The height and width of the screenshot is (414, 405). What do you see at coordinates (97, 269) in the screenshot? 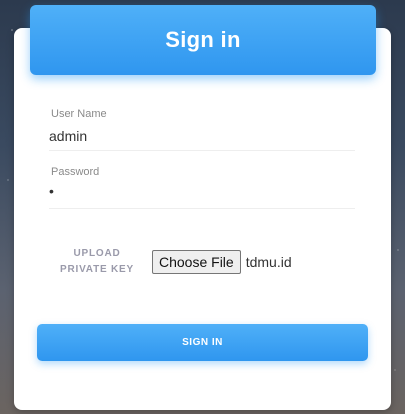
I see `upload-label-line2: PRIVATE KEY` at bounding box center [97, 269].